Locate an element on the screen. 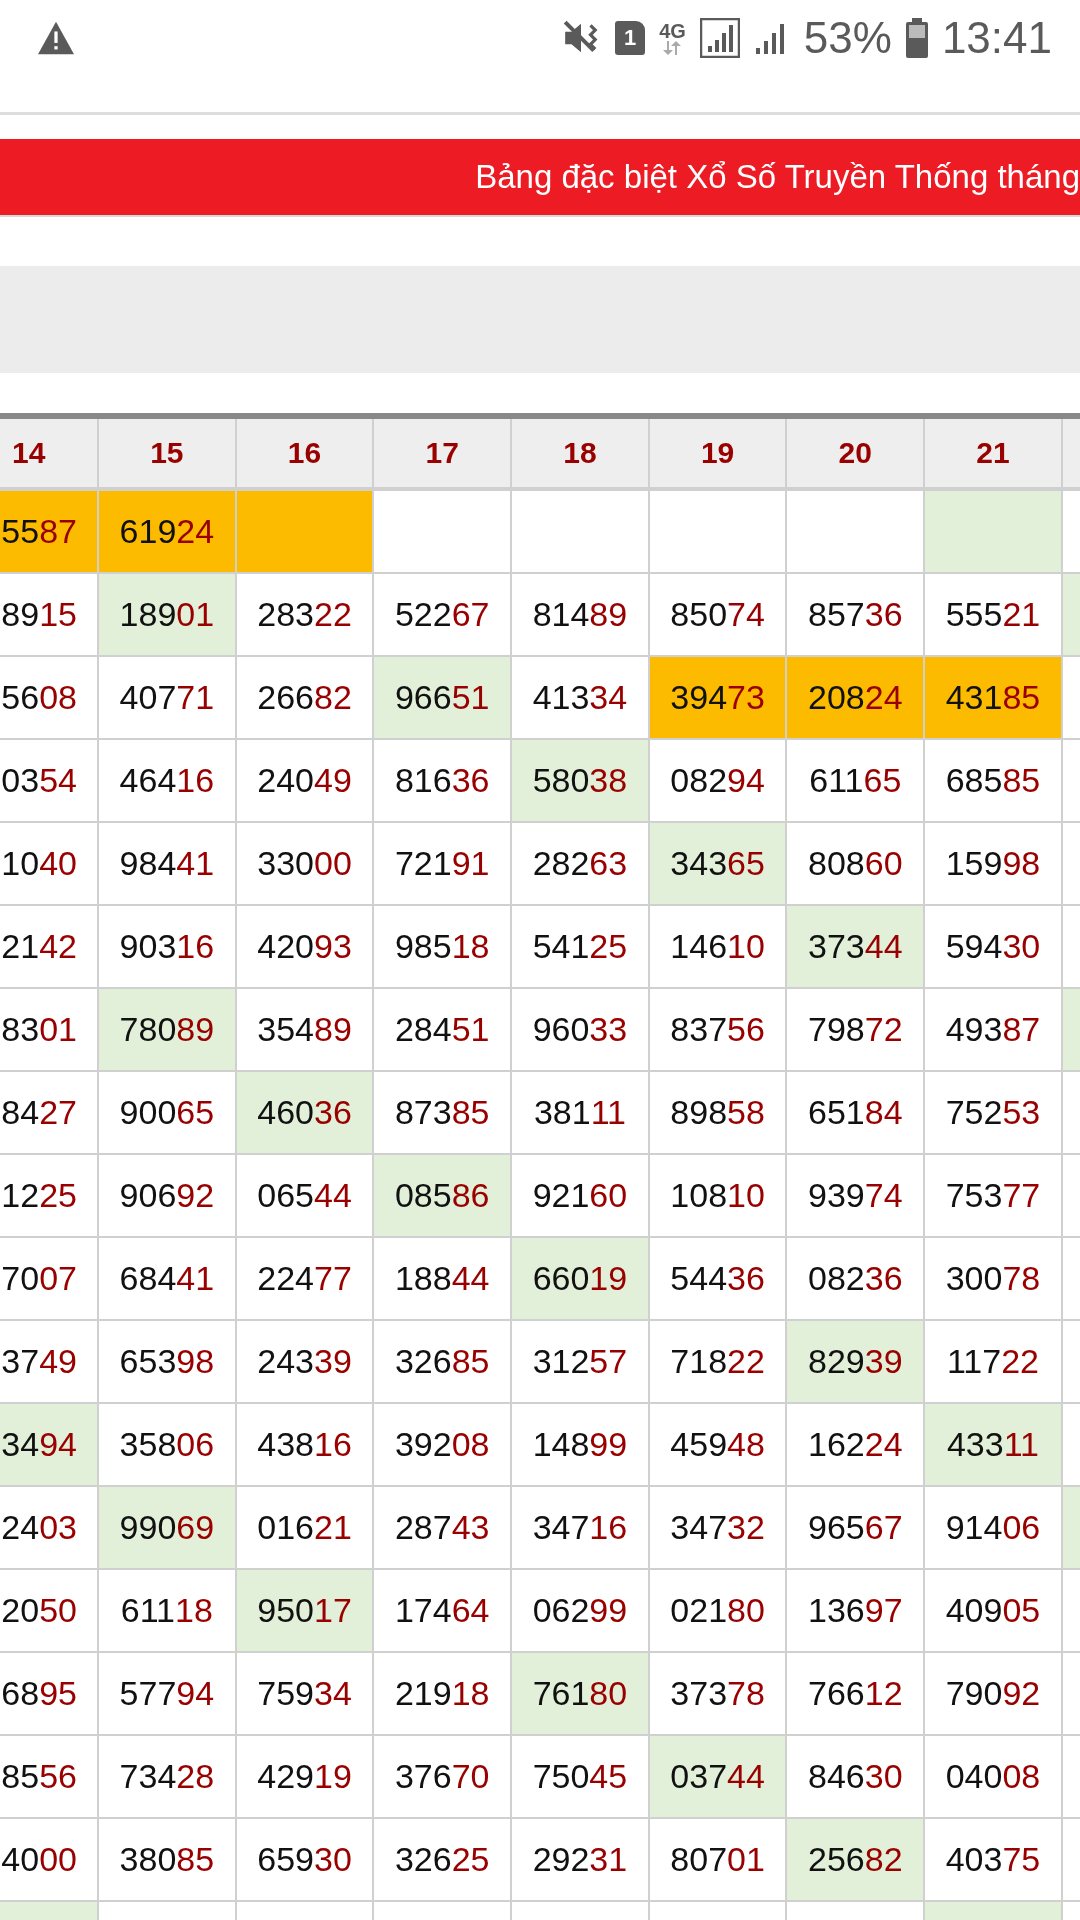 This screenshot has width=1080, height=1920. table-cell: 16224 is located at coordinates (856, 1445).